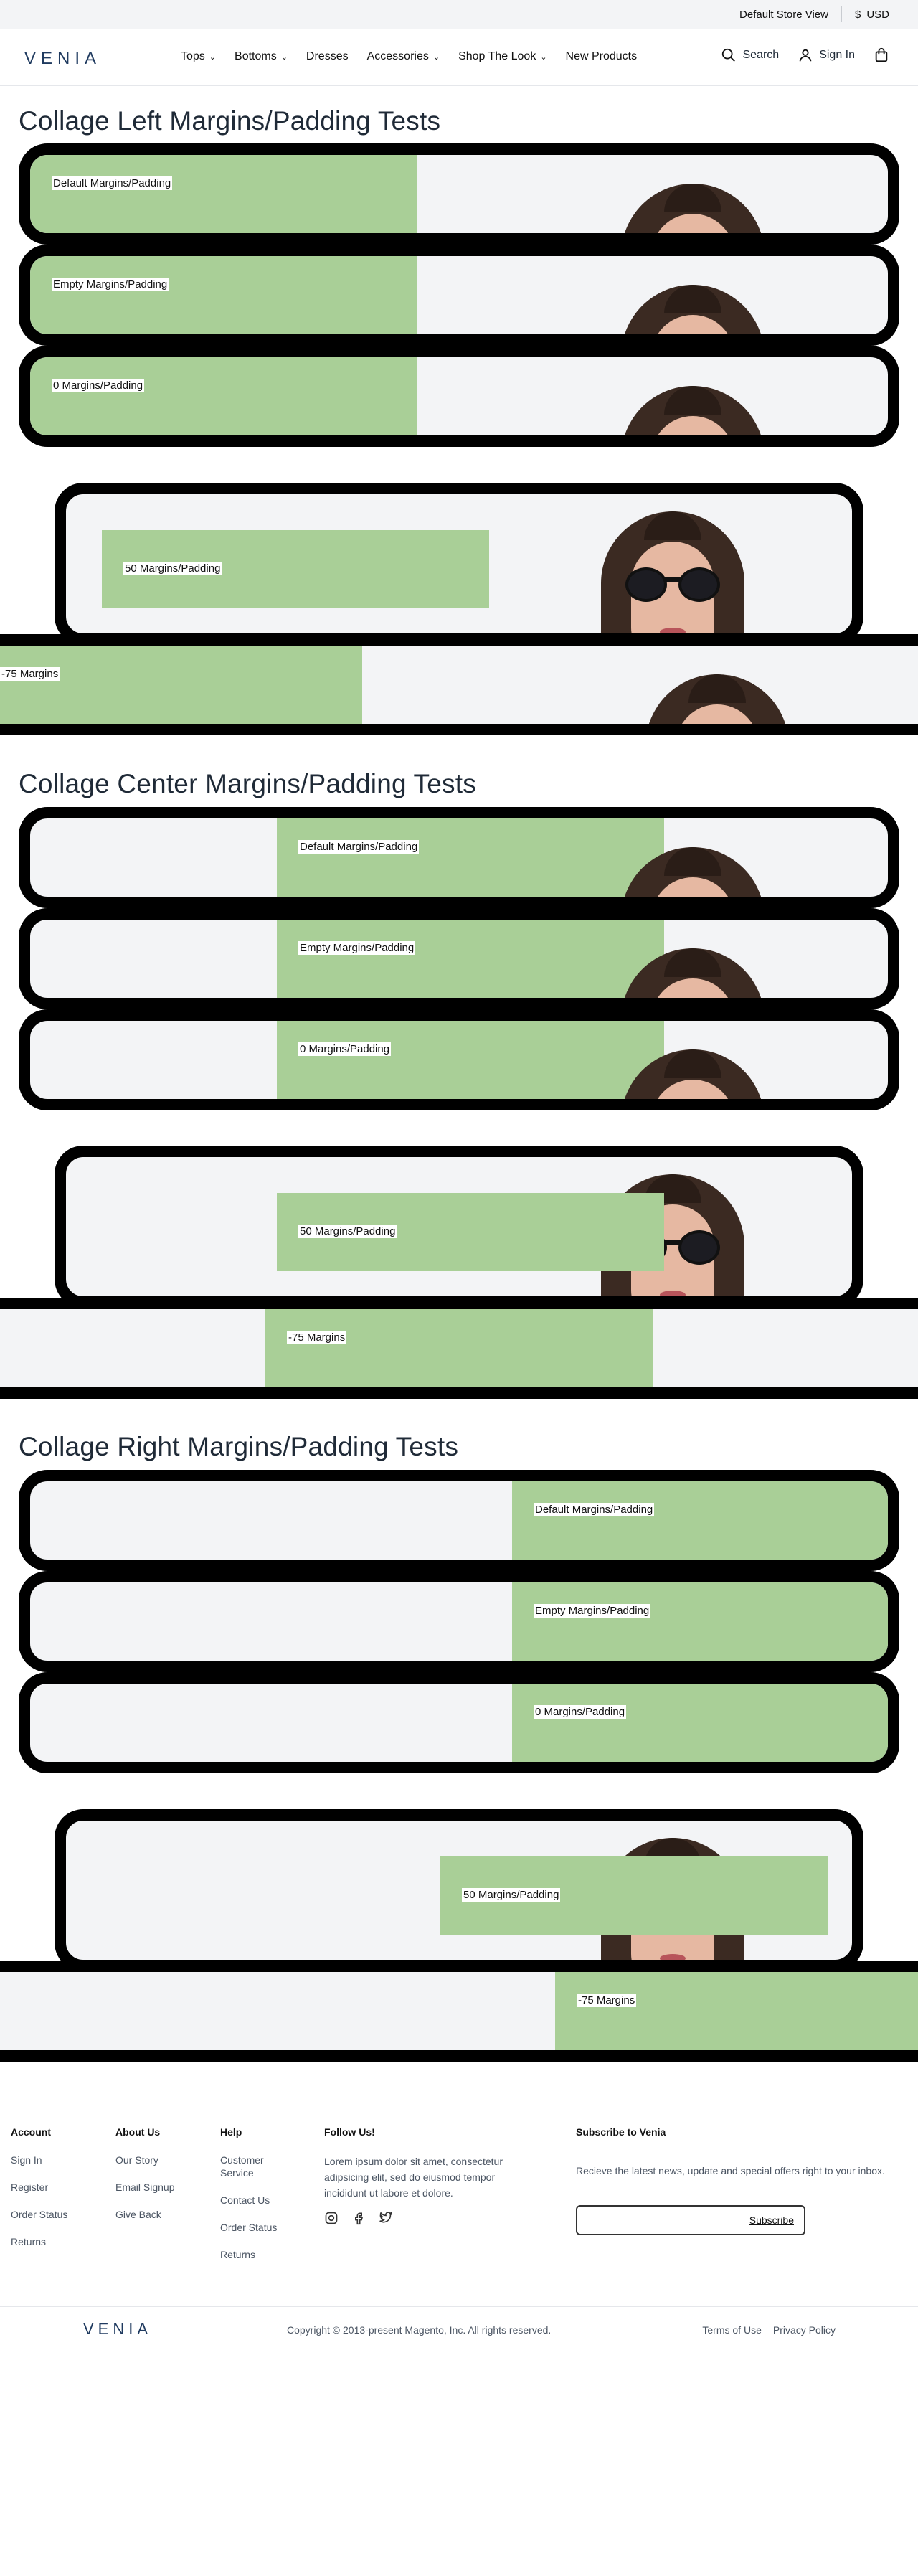 This screenshot has height=2576, width=918. What do you see at coordinates (145, 2214) in the screenshot?
I see `footer-link-give-back: Give Back` at bounding box center [145, 2214].